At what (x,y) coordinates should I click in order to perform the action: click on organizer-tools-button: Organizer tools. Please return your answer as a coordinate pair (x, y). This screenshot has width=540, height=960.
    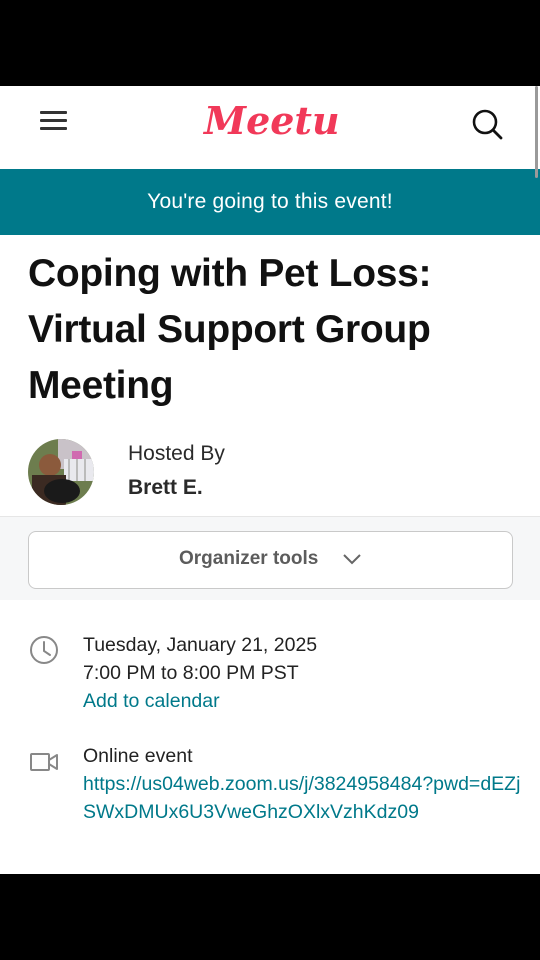
    Looking at the image, I should click on (270, 560).